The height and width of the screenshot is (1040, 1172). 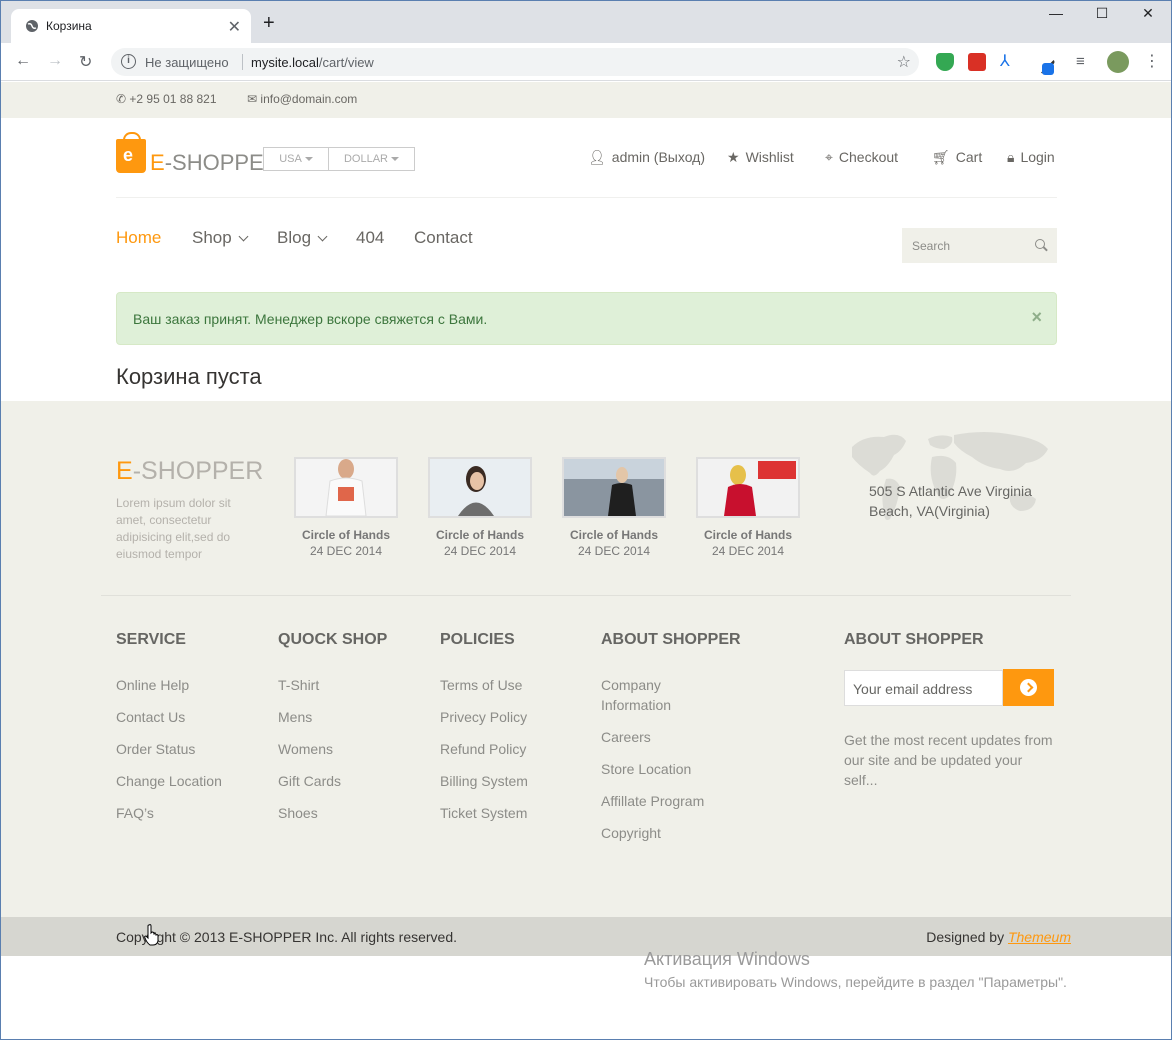 I want to click on maximize-icon: ☐, so click(x=1102, y=13).